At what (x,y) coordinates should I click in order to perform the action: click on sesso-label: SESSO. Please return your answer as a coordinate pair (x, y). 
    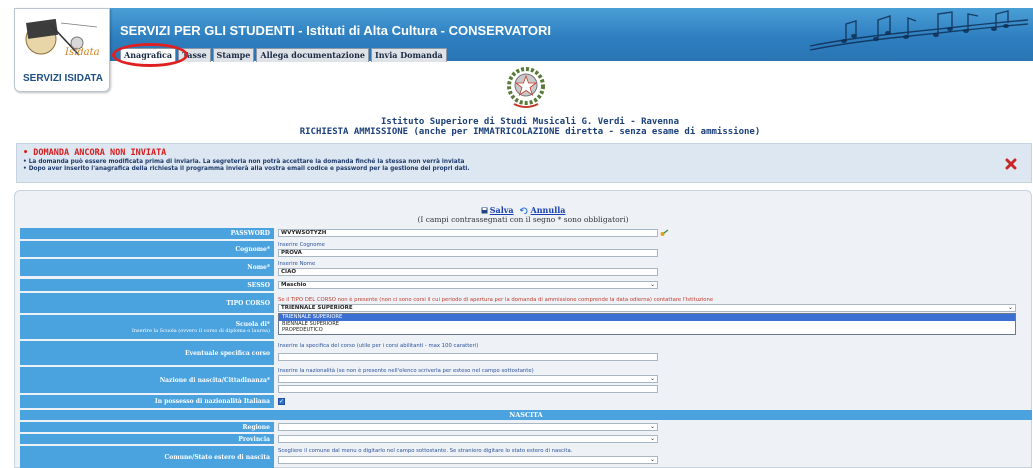
    Looking at the image, I should click on (147, 285).